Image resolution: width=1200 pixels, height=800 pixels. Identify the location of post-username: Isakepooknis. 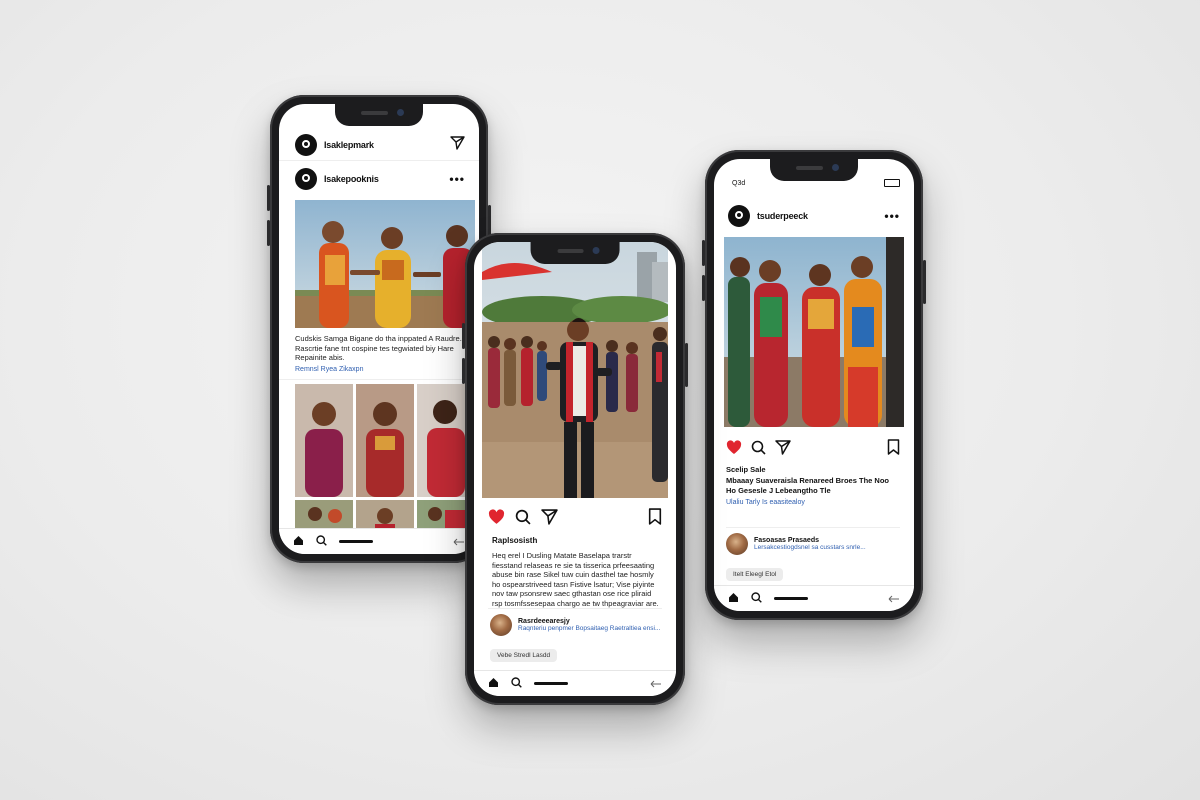
(351, 179).